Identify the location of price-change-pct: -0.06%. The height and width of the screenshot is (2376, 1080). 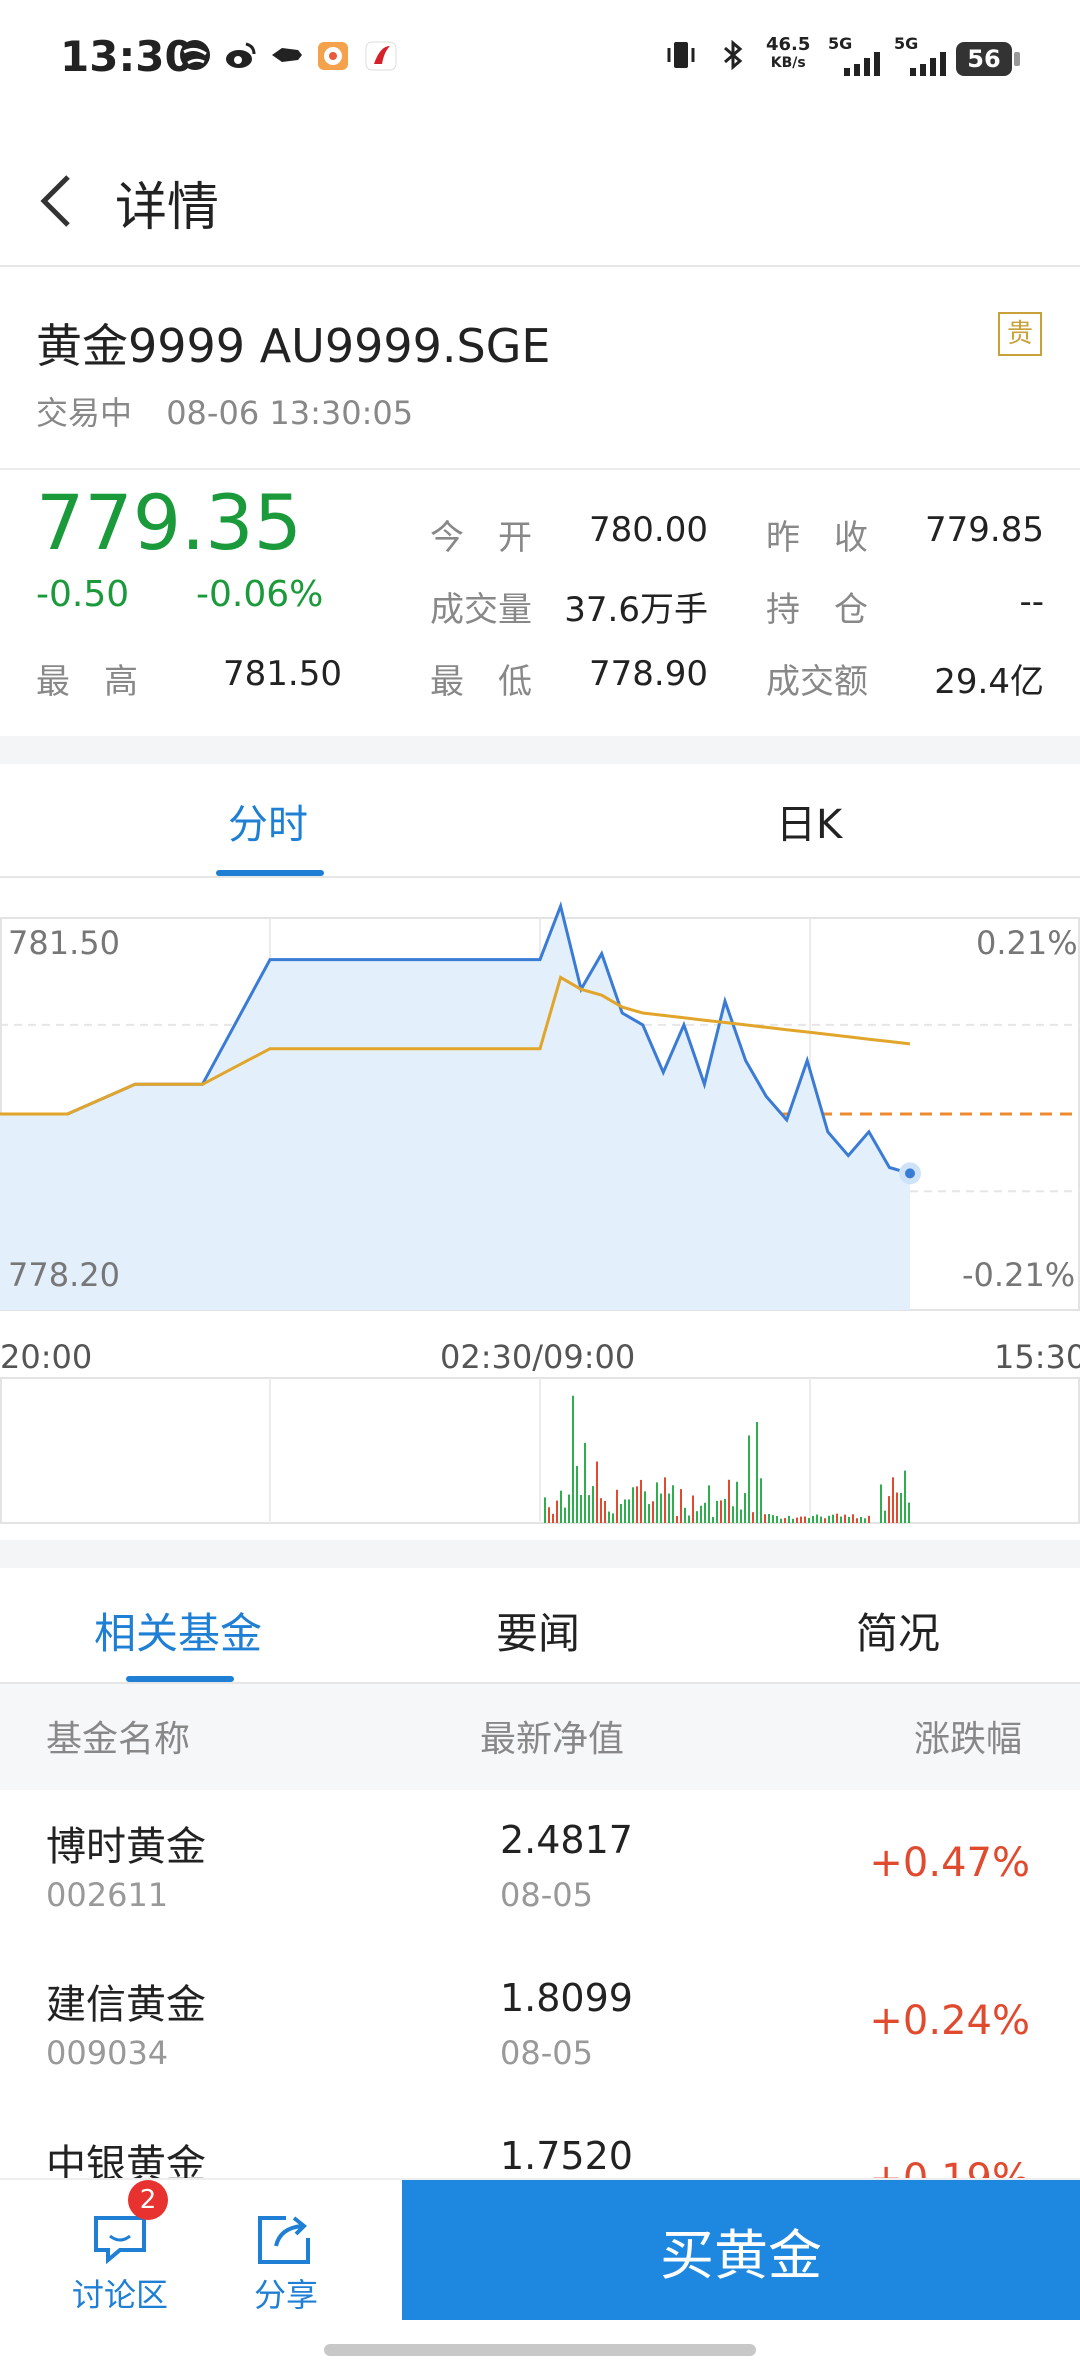
(260, 594).